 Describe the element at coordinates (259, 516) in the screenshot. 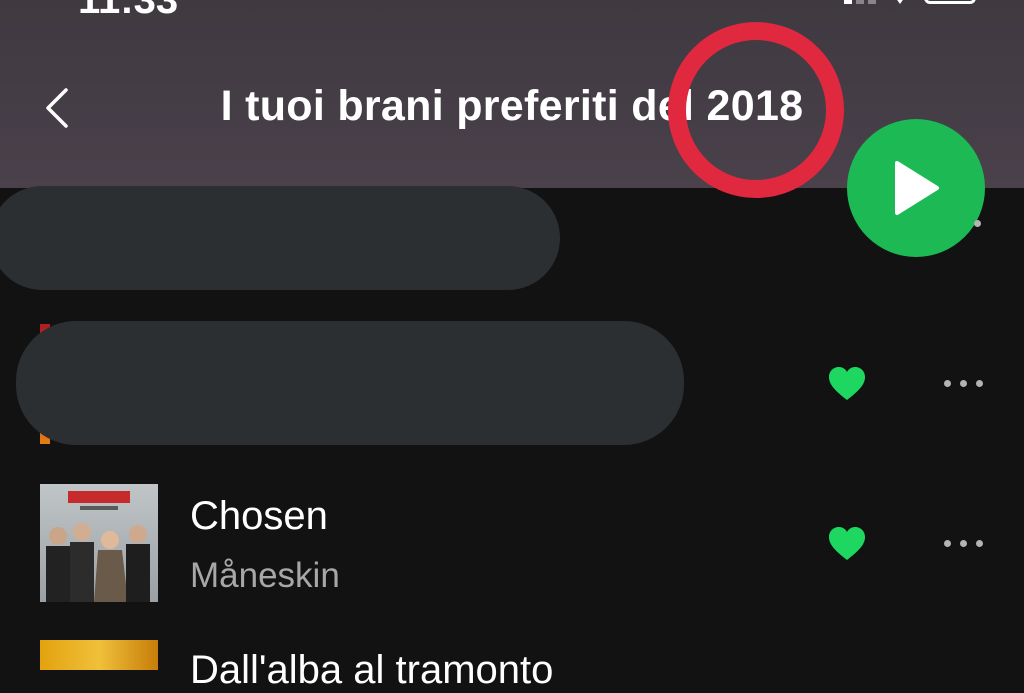

I see `track-title: Chosen` at that location.